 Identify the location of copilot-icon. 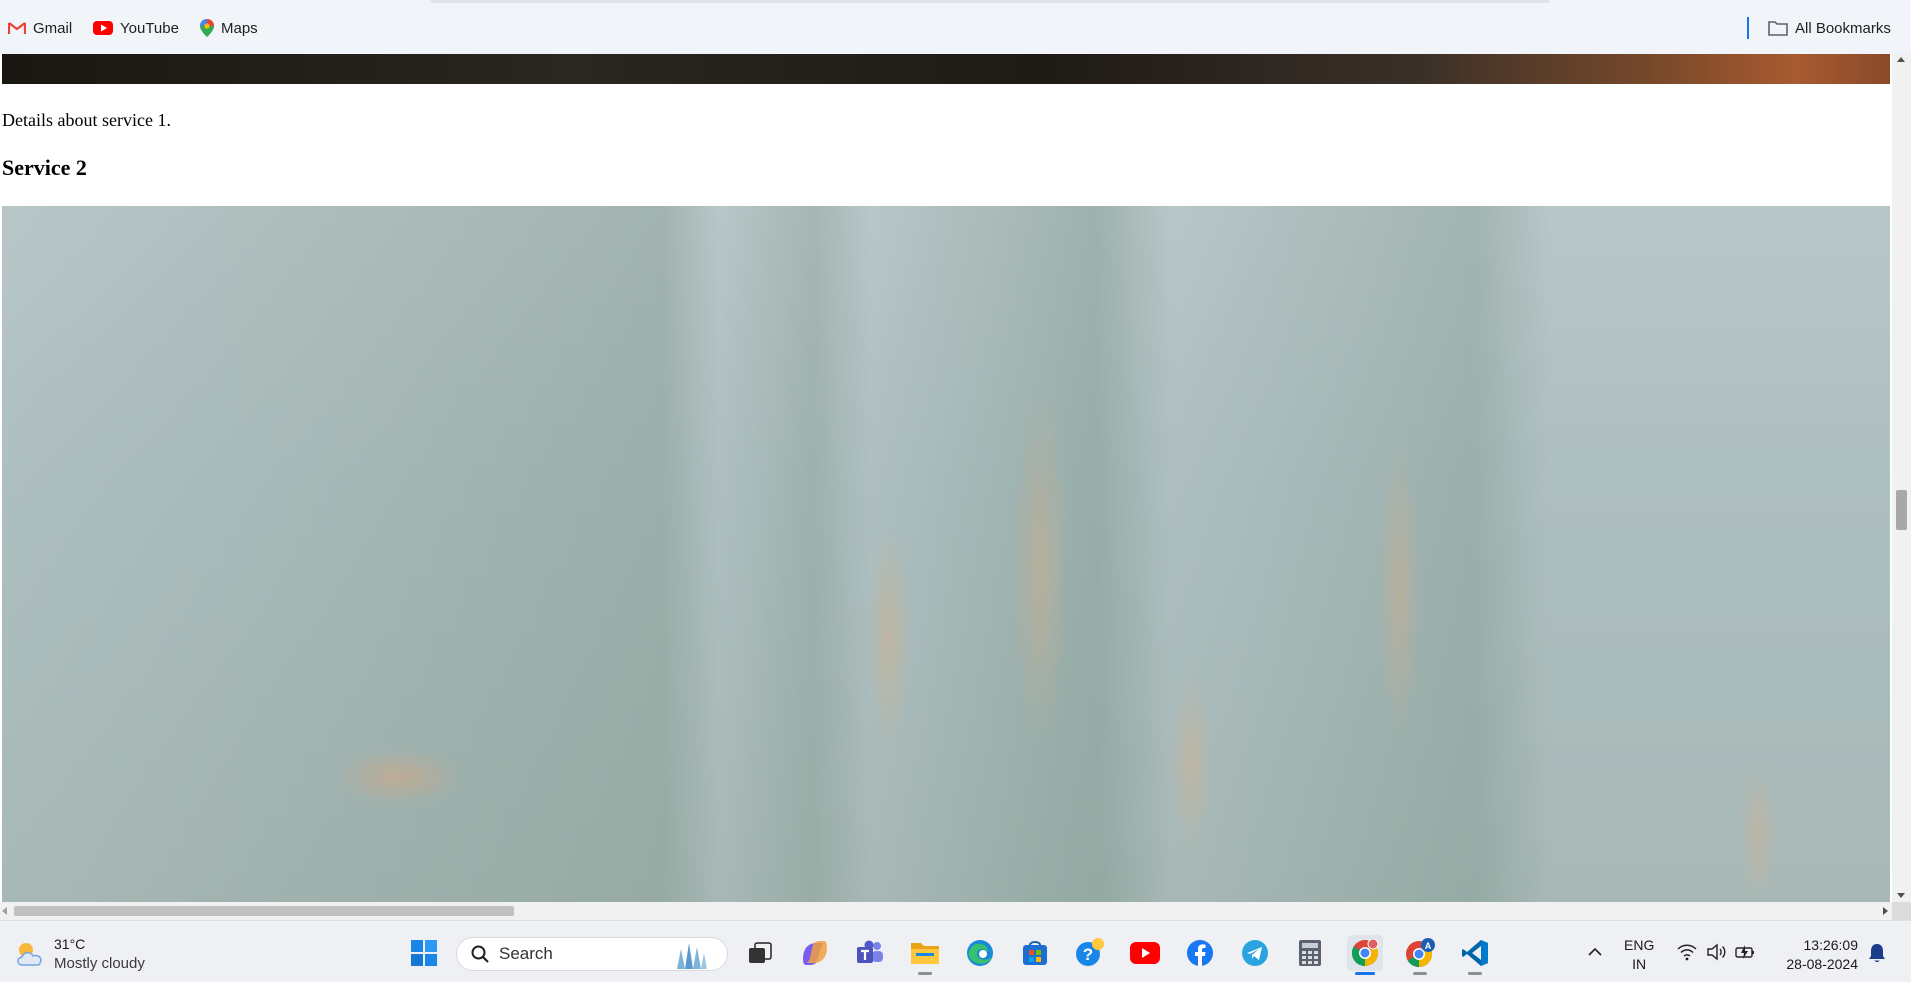
(815, 953).